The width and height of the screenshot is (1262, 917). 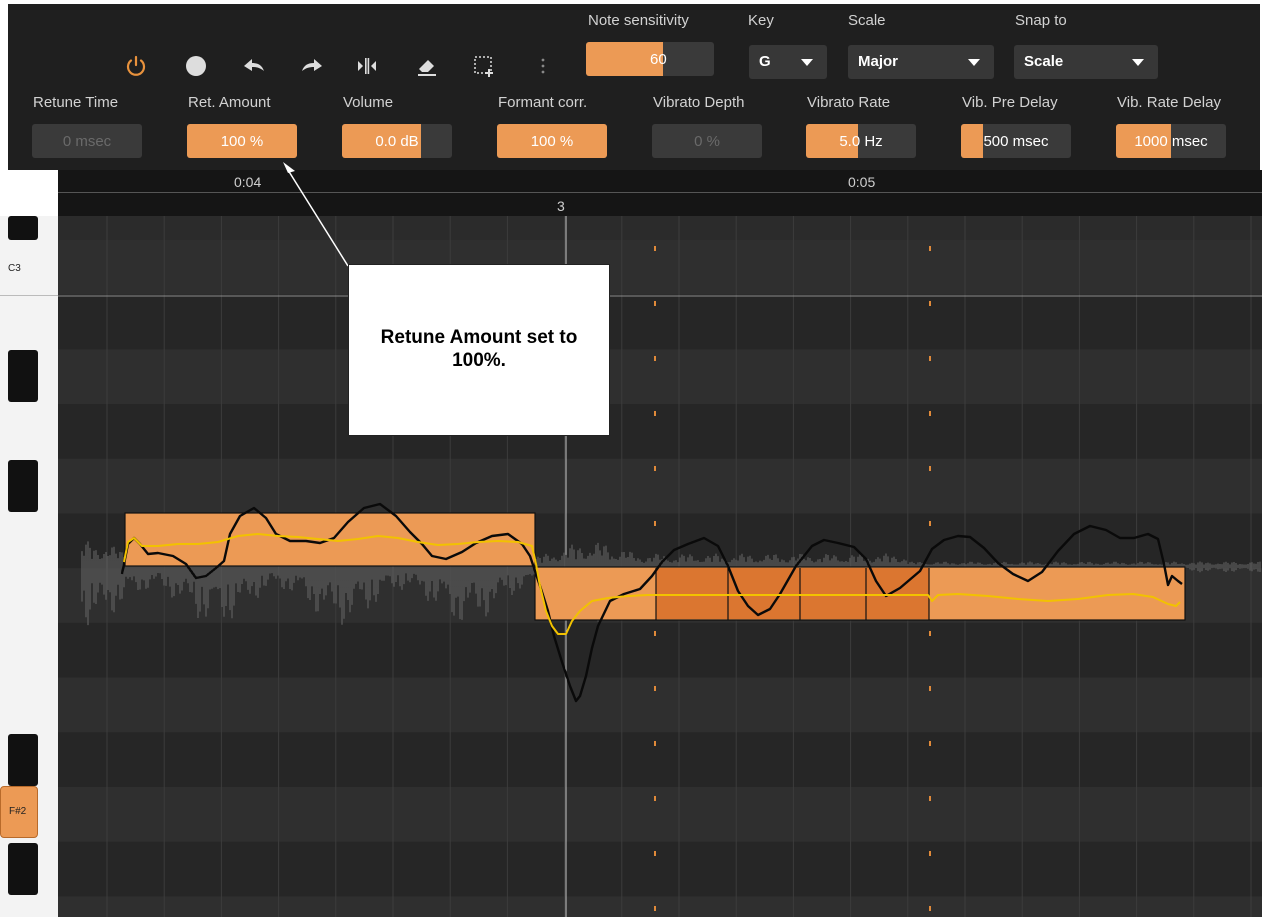 What do you see at coordinates (788, 62) in the screenshot?
I see `key-dropdown: G` at bounding box center [788, 62].